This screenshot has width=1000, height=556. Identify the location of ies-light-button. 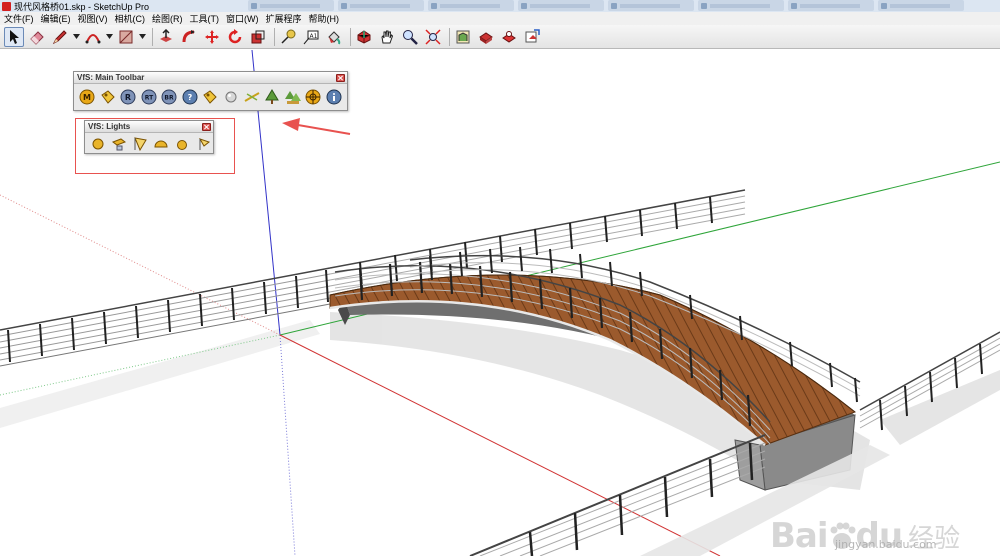
(203, 144).